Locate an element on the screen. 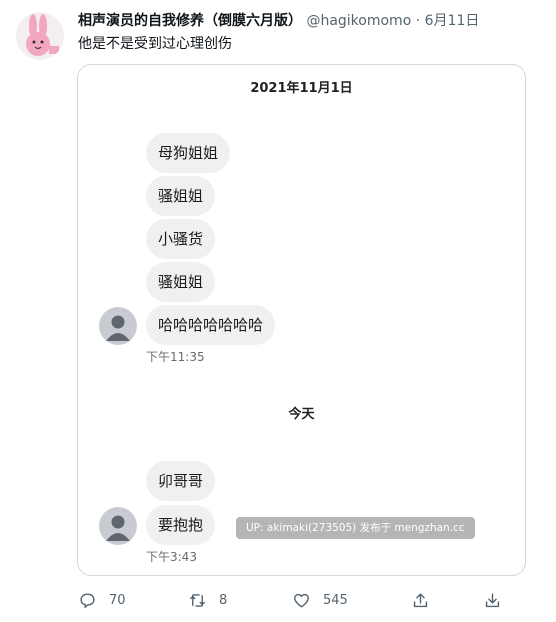  share-button is located at coordinates (420, 600).